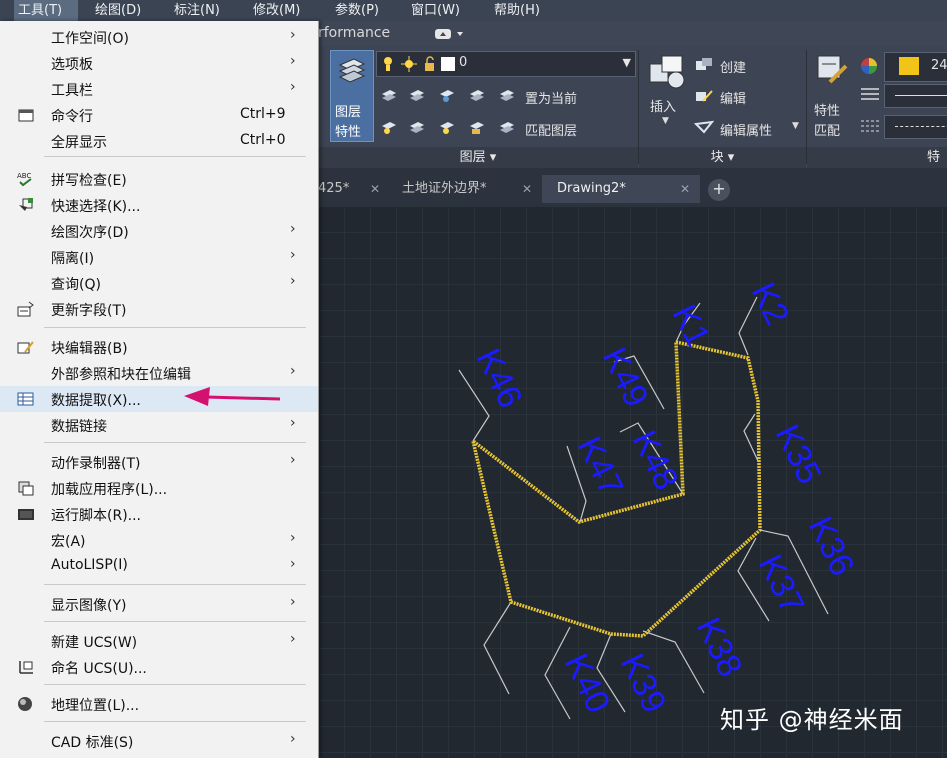 Image resolution: width=947 pixels, height=758 pixels. Describe the element at coordinates (517, 10) in the screenshot. I see `menu-help: 帮助(H)` at that location.